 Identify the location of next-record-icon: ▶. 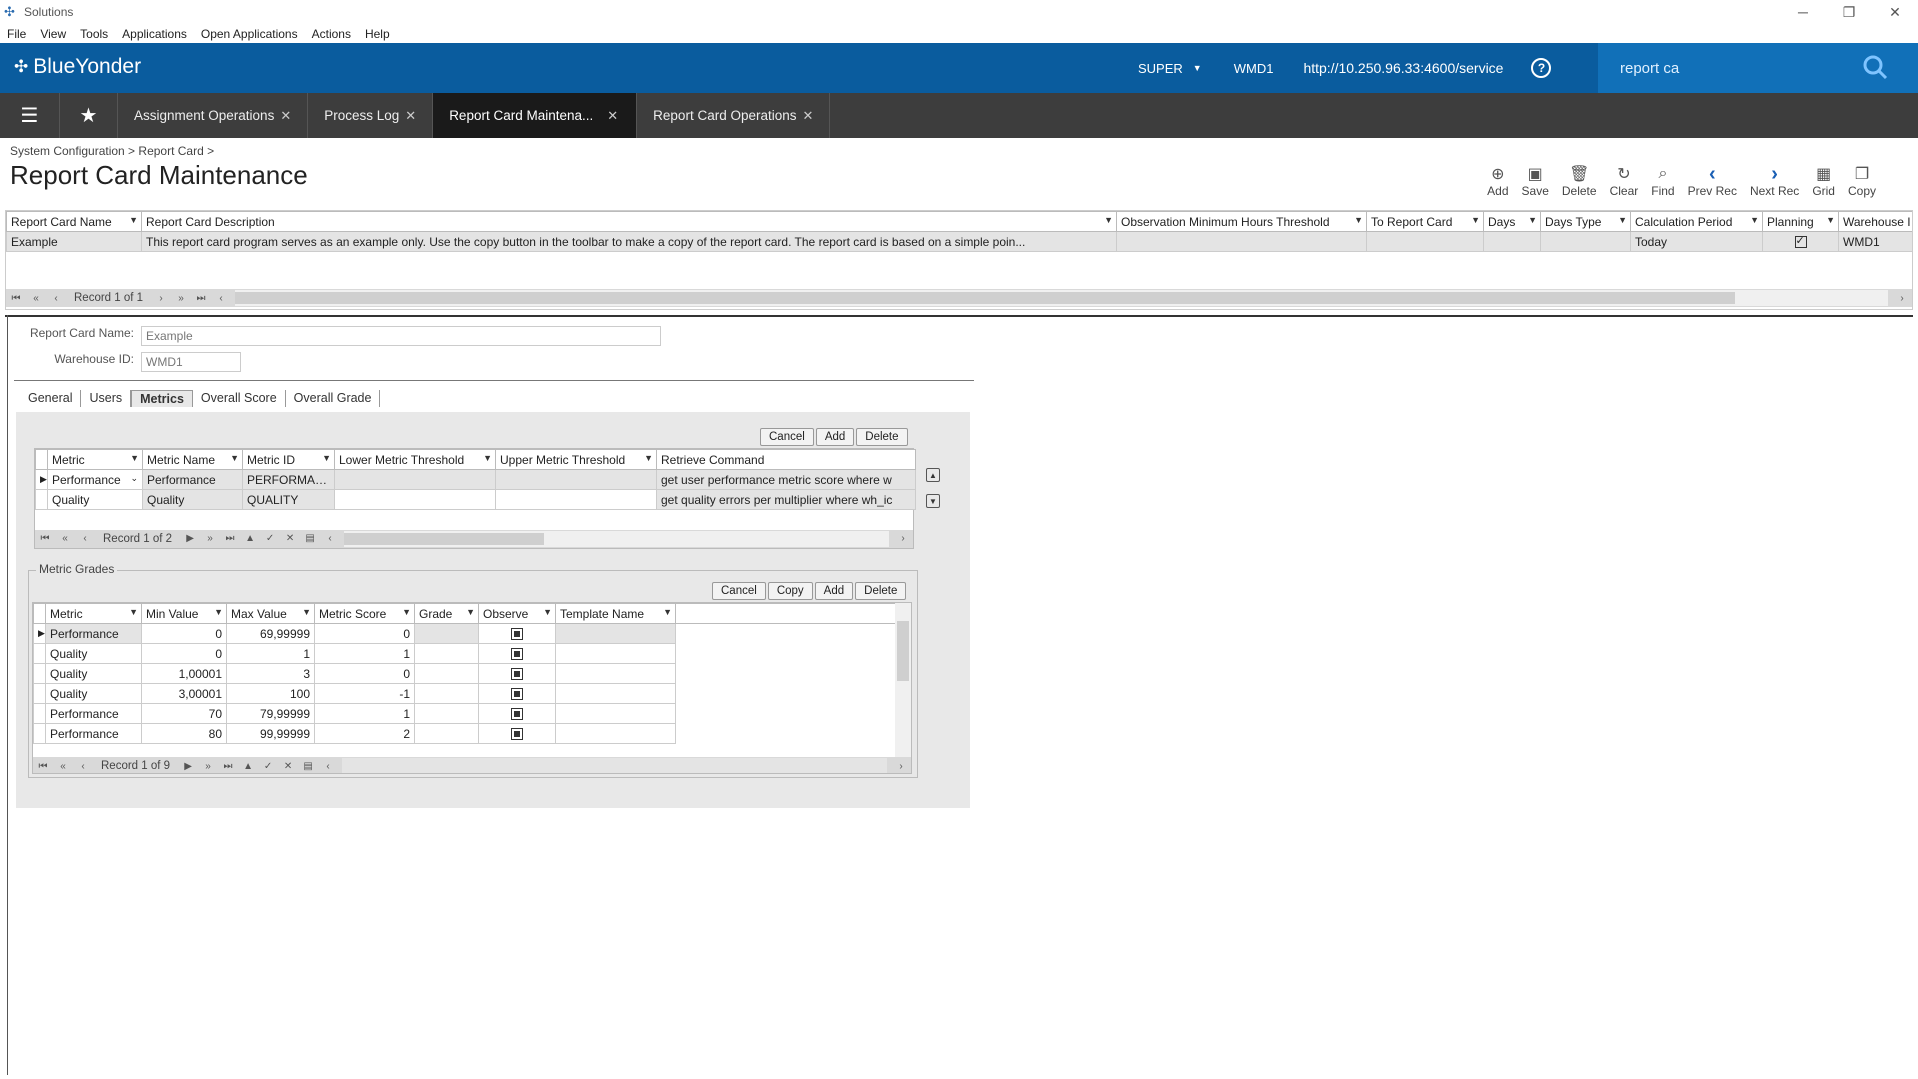
(188, 766).